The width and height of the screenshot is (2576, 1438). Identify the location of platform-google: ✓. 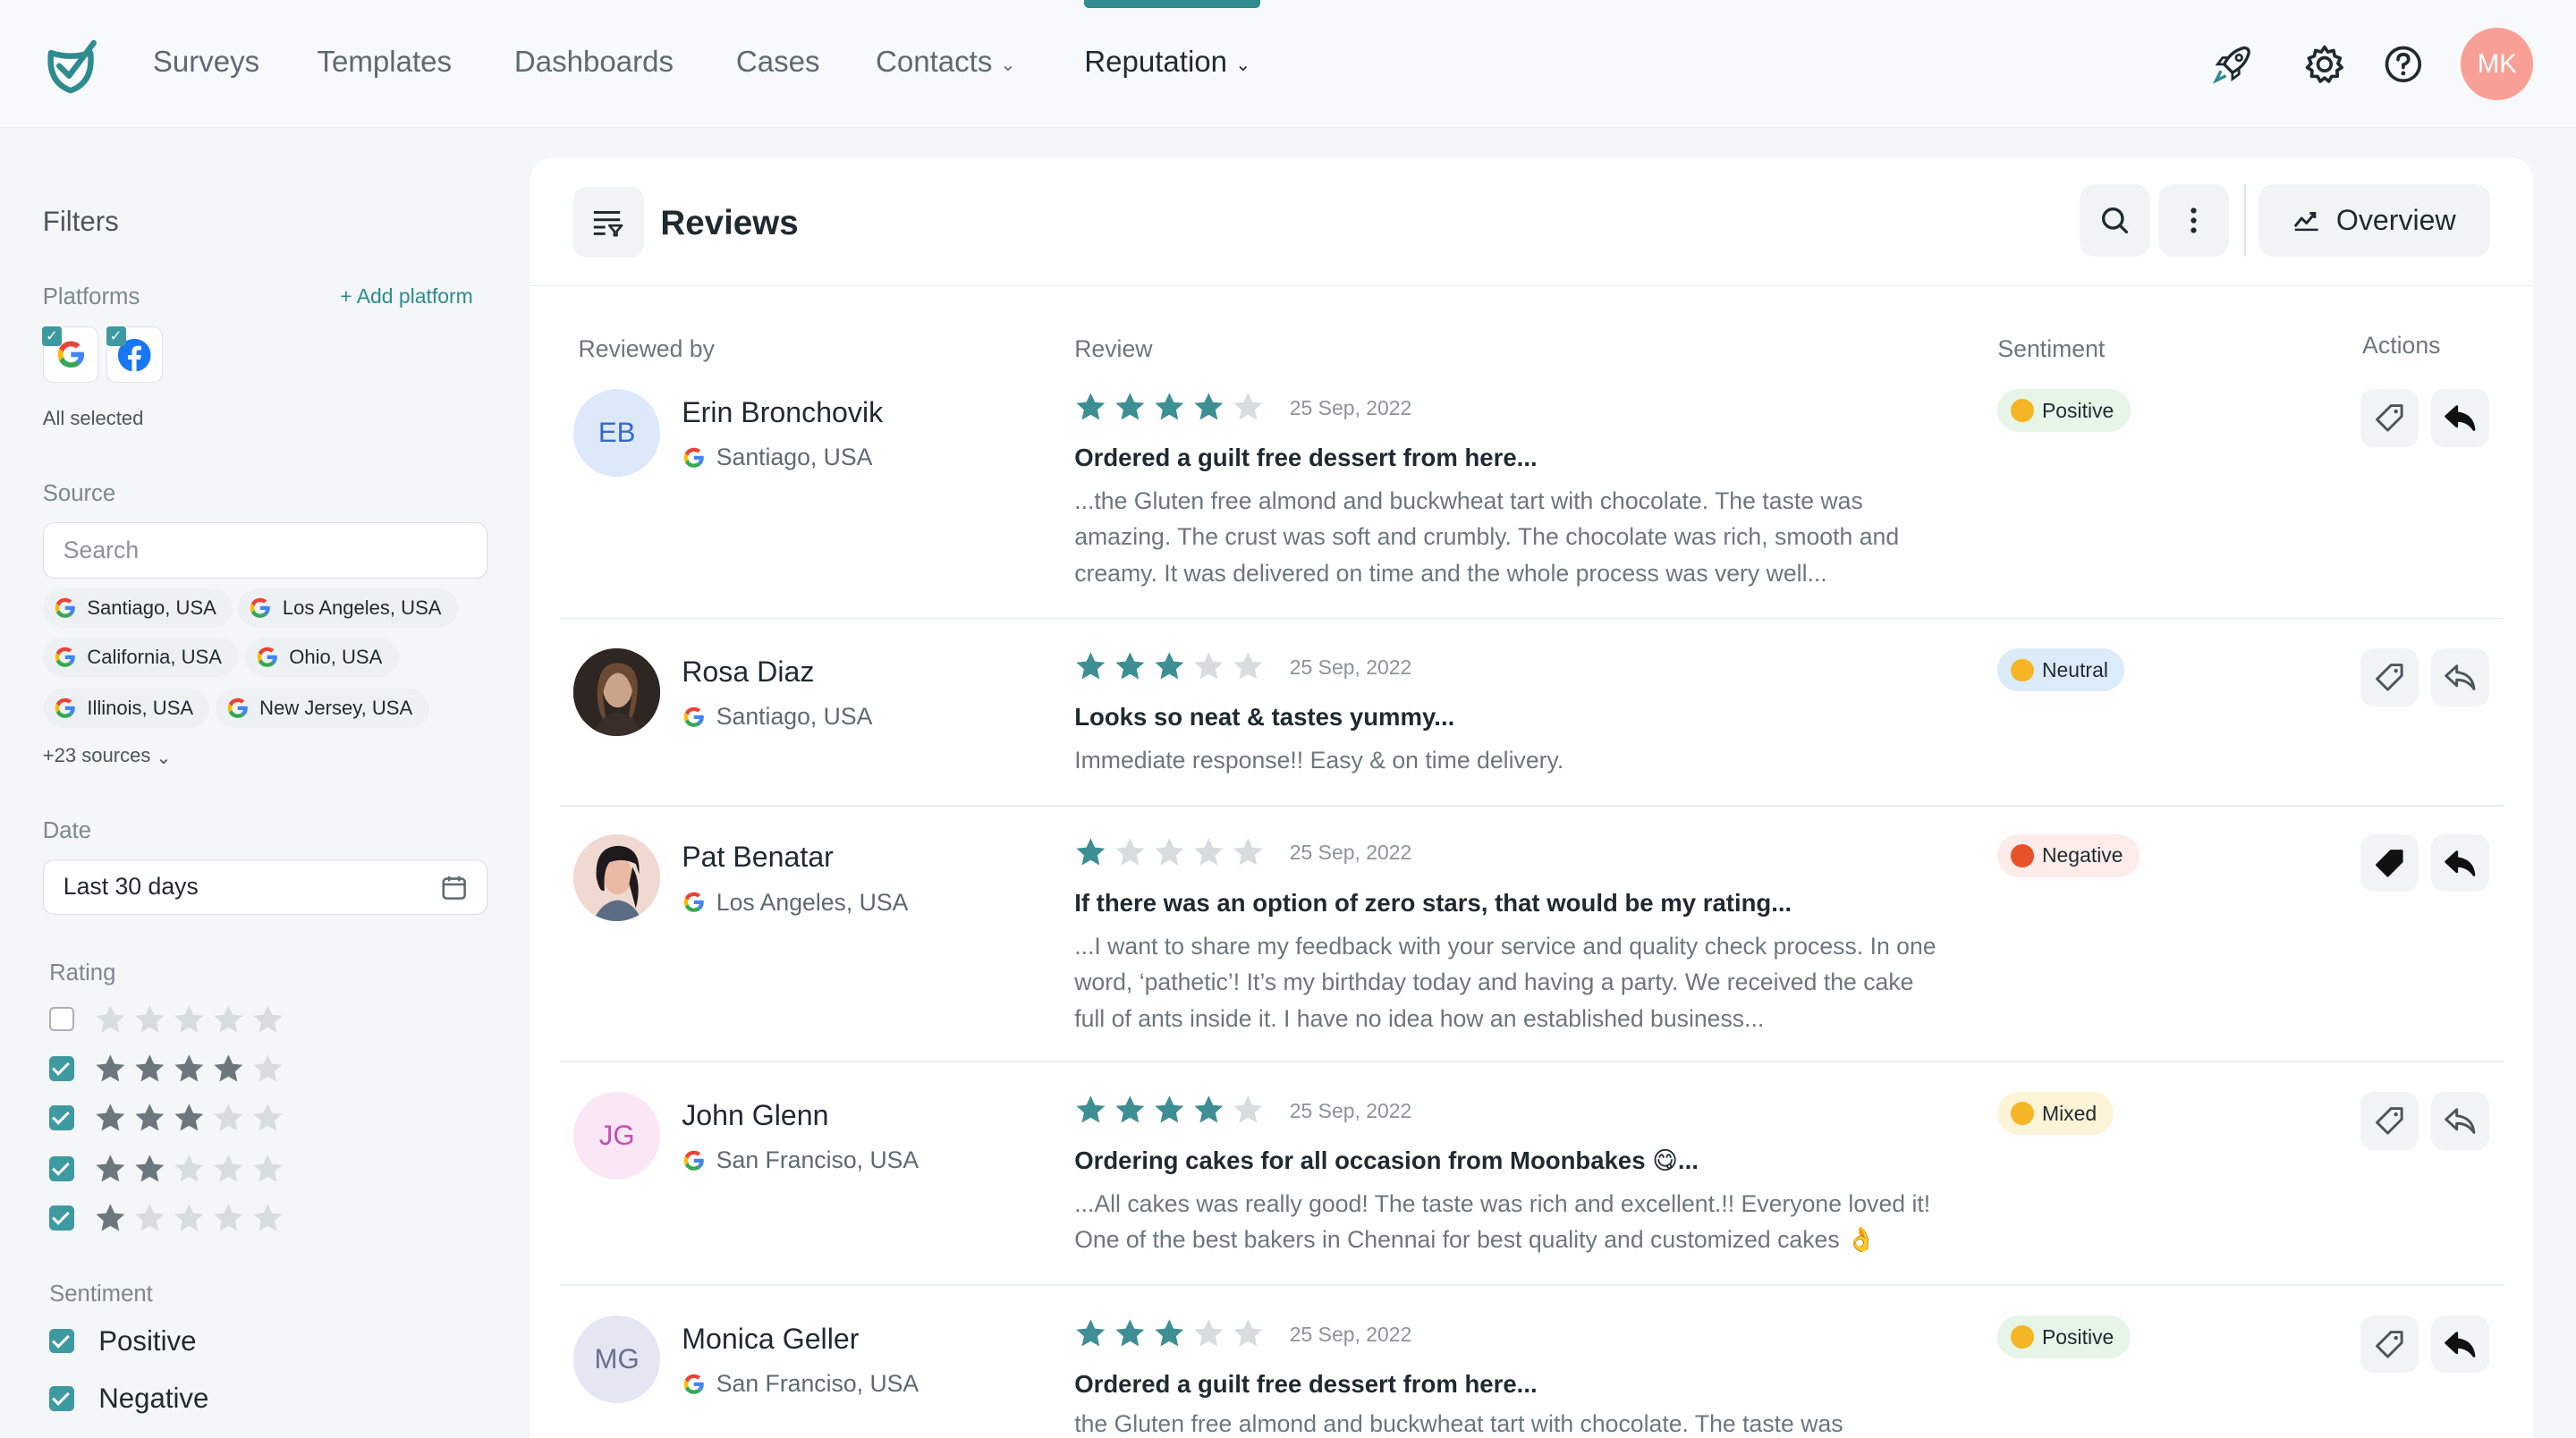
(70, 354).